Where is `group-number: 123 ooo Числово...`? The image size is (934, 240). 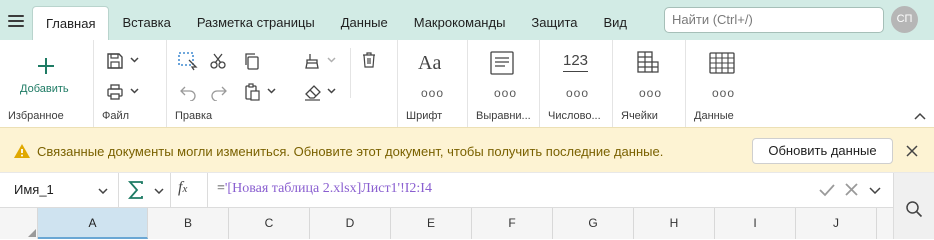 group-number: 123 ooo Числово... is located at coordinates (576, 83).